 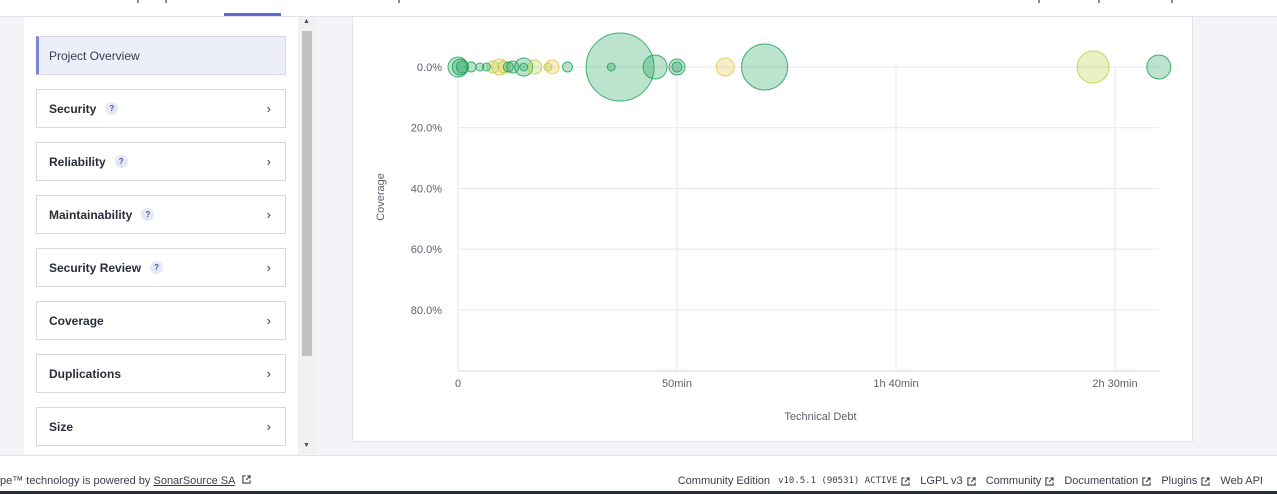 I want to click on y-tick-label: 60.0%, so click(x=426, y=250).